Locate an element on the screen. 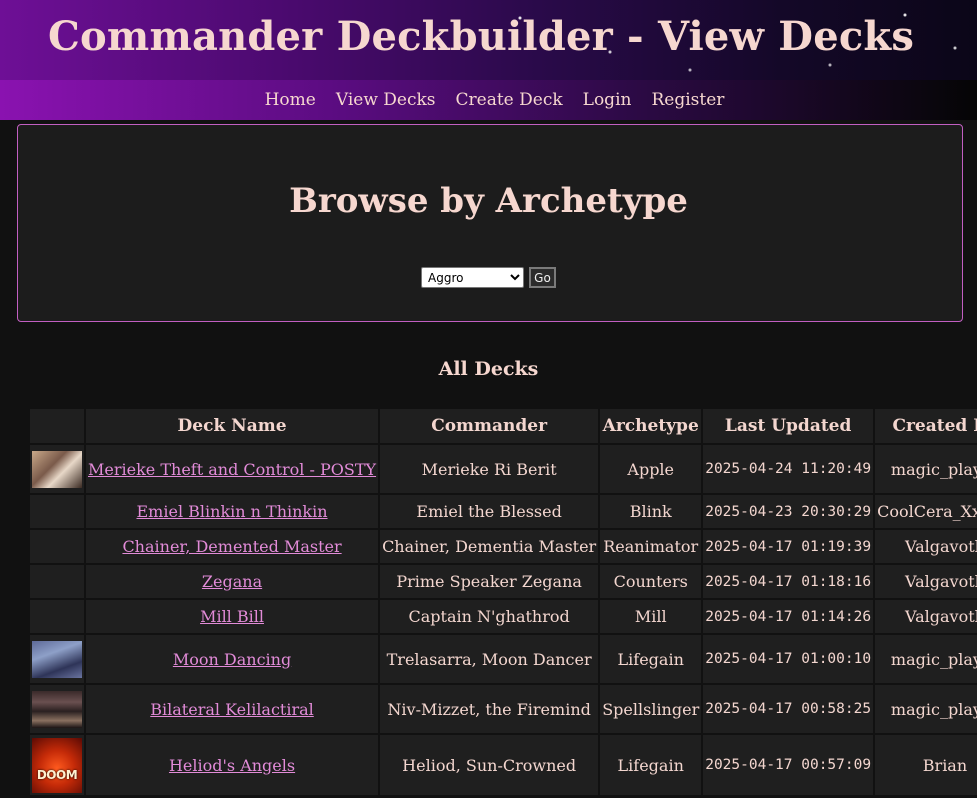  nav-home-link: Home is located at coordinates (290, 100).